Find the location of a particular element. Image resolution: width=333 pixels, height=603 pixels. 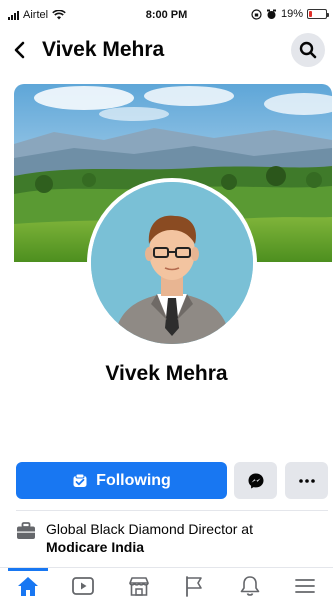

message-button is located at coordinates (255, 480).